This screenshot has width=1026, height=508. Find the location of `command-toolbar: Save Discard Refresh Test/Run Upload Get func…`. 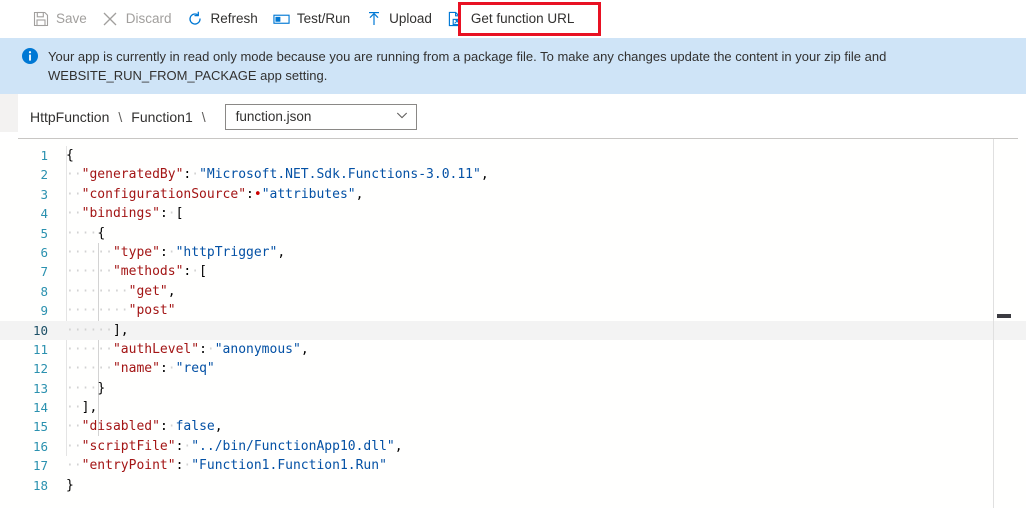

command-toolbar: Save Discard Refresh Test/Run Upload Get func… is located at coordinates (513, 19).